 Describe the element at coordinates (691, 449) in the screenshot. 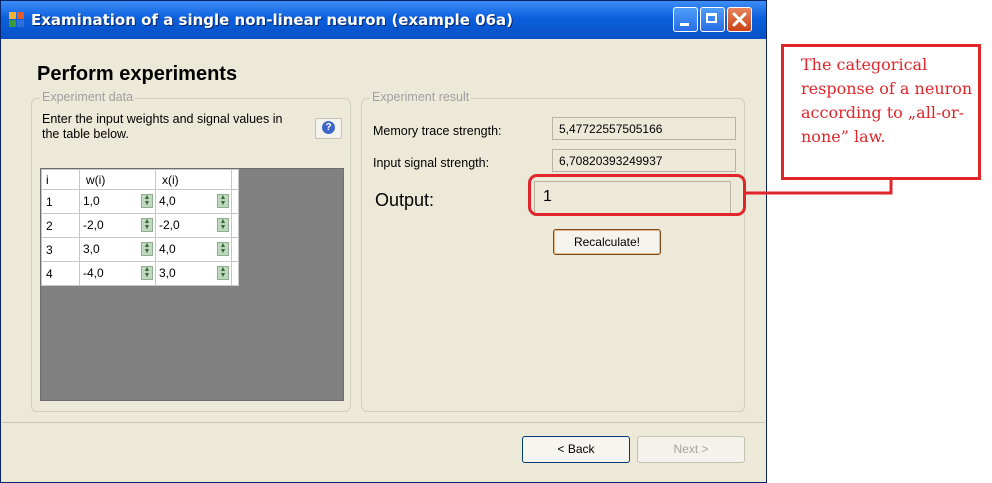

I see `next-button: Next >` at that location.